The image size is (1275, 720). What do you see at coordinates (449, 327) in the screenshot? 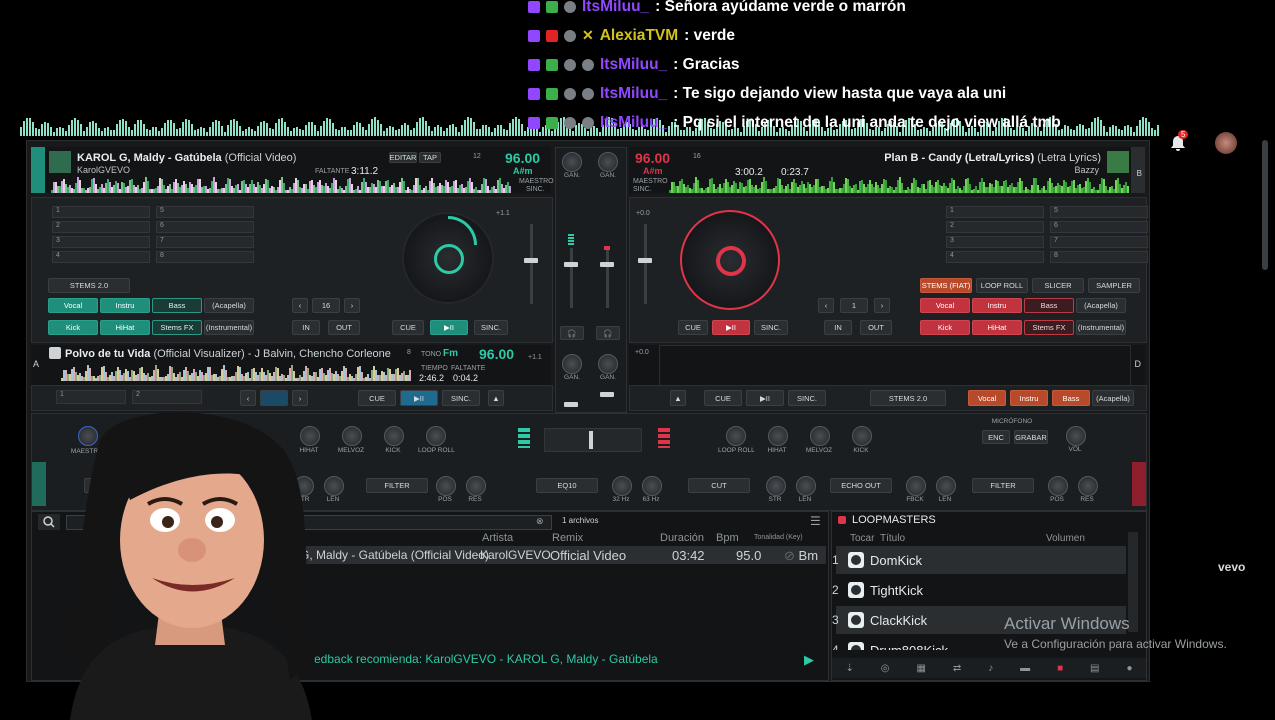
I see `deck-a-play-button: ▶II` at bounding box center [449, 327].